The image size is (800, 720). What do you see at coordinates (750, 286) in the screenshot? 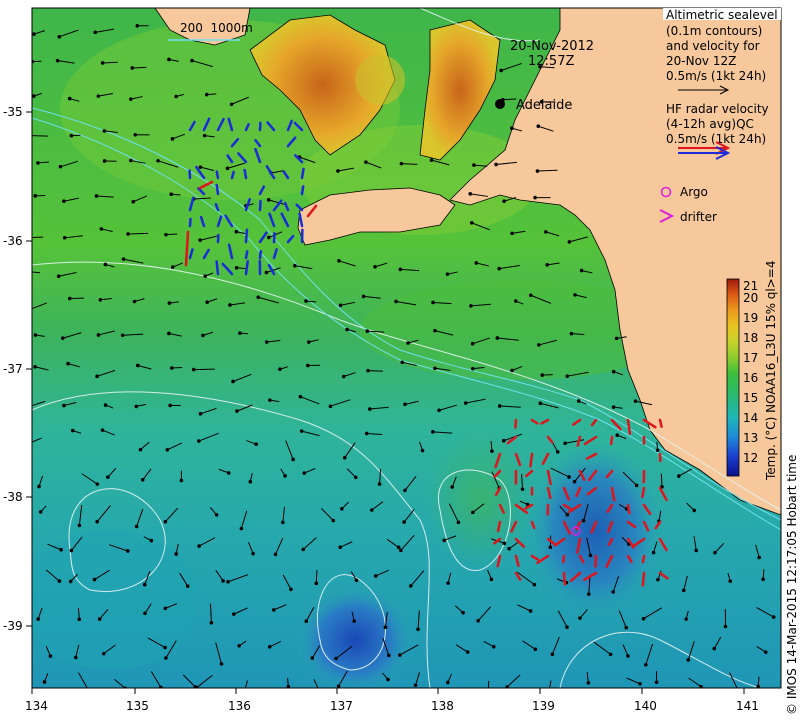
I see `colorbar-tick-21: 21` at bounding box center [750, 286].